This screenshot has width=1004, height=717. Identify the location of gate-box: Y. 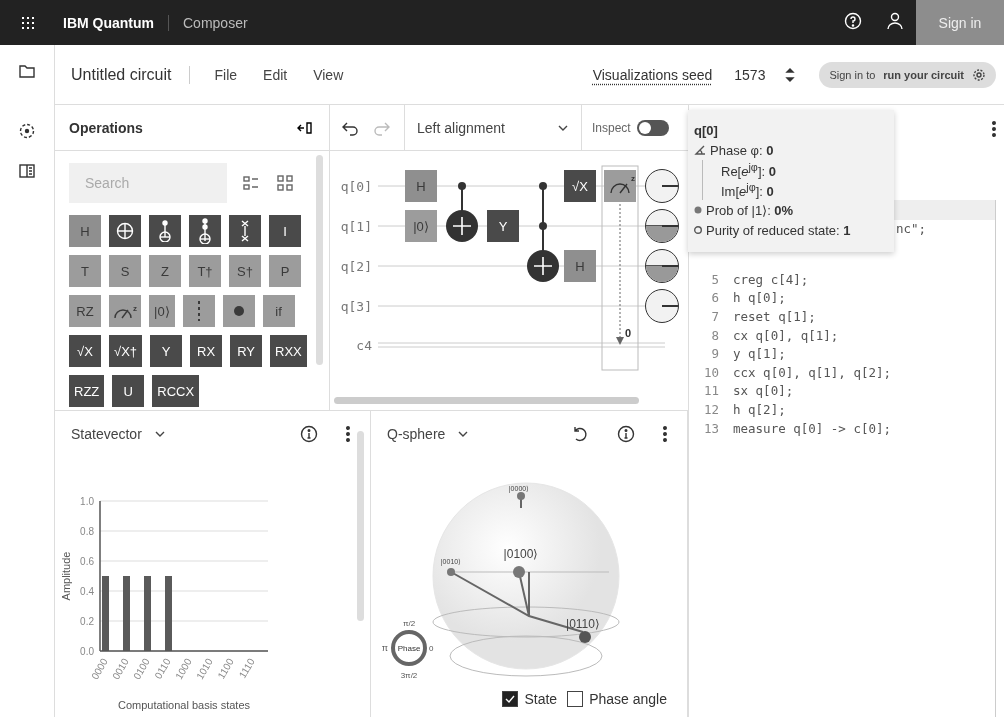
(503, 226).